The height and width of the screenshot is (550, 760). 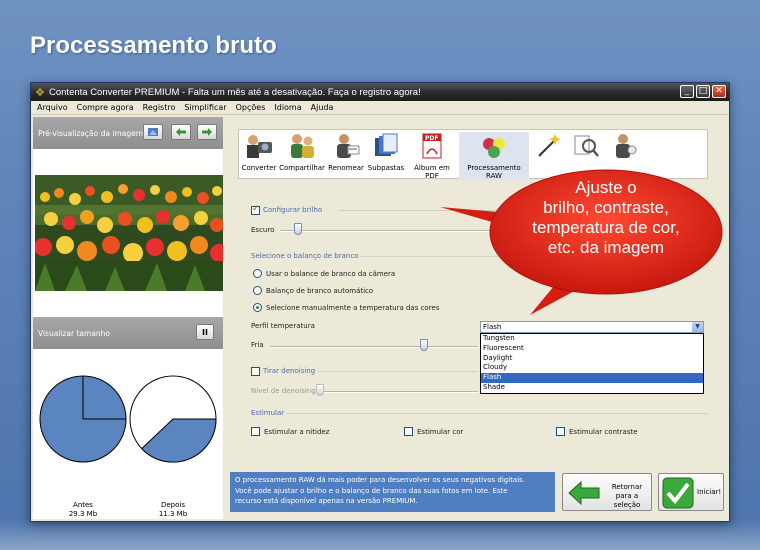 What do you see at coordinates (432, 146) in the screenshot?
I see `pdf-icon: PDF` at bounding box center [432, 146].